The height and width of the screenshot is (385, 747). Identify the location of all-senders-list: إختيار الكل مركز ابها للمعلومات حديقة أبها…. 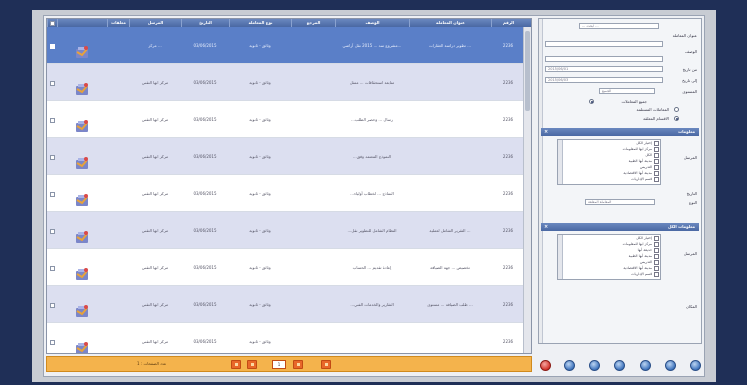
(609, 257).